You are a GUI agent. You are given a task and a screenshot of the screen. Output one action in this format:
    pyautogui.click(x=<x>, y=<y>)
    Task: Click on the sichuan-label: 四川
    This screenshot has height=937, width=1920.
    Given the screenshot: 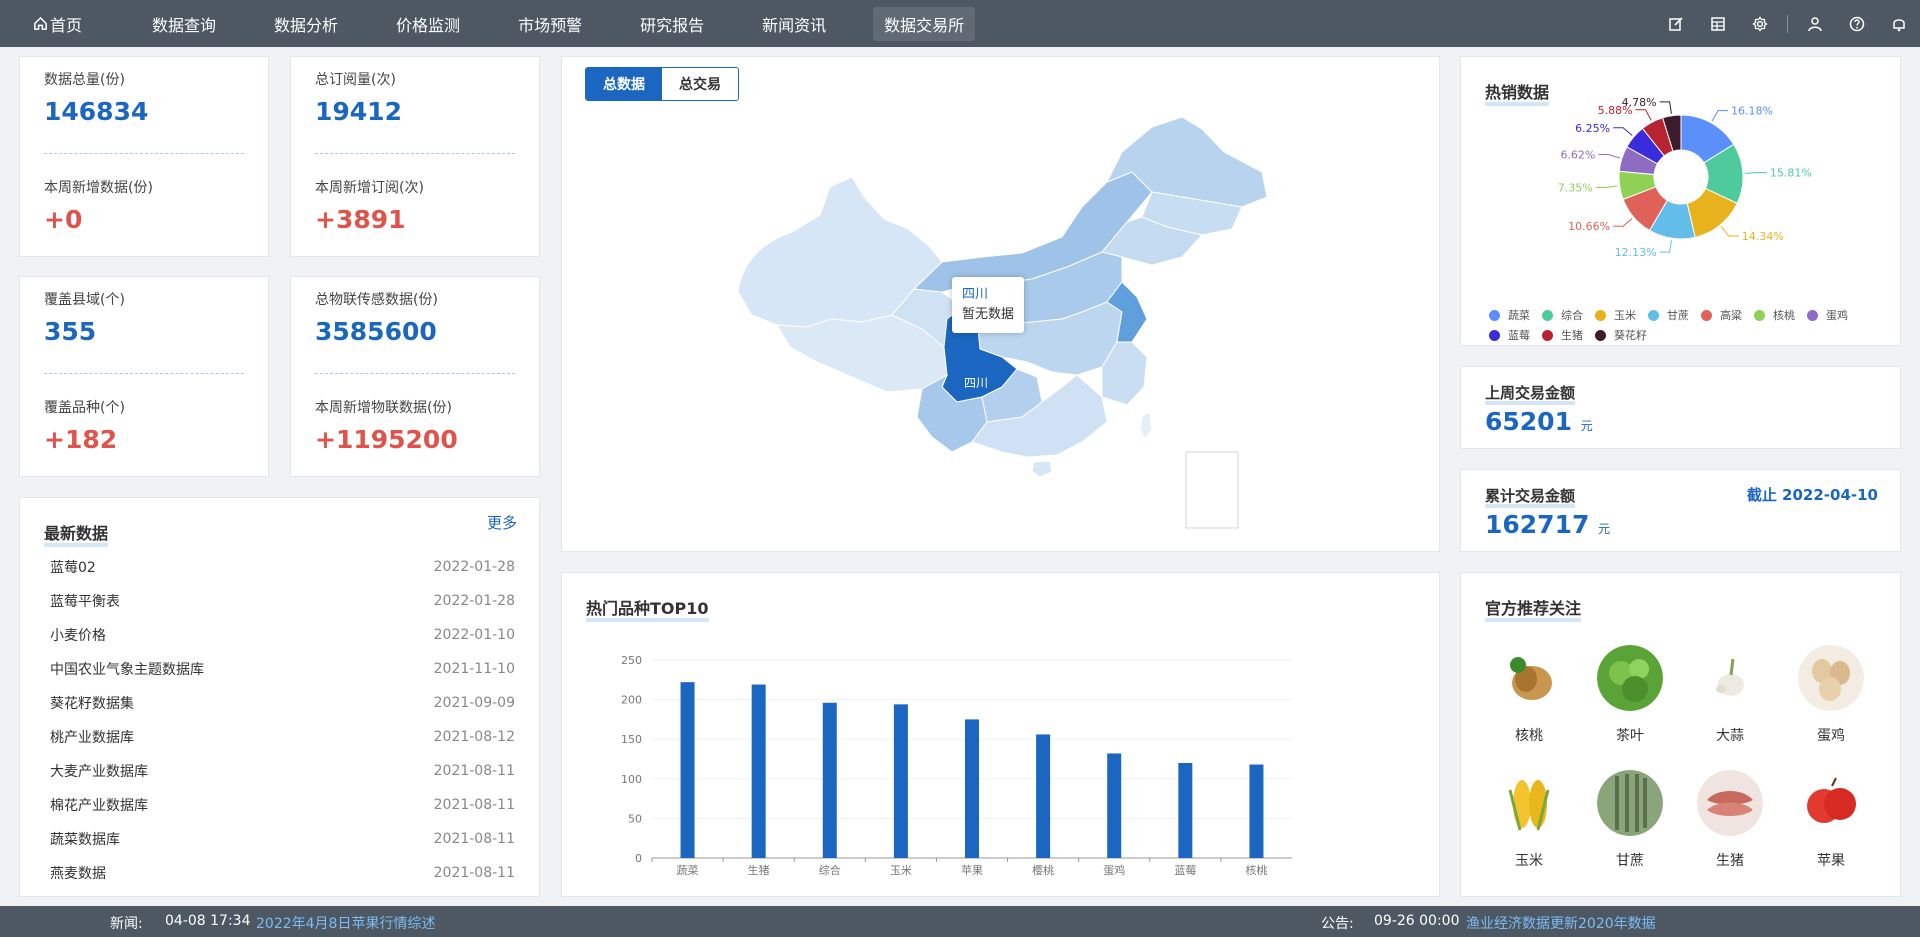 What is the action you would take?
    pyautogui.click(x=976, y=383)
    